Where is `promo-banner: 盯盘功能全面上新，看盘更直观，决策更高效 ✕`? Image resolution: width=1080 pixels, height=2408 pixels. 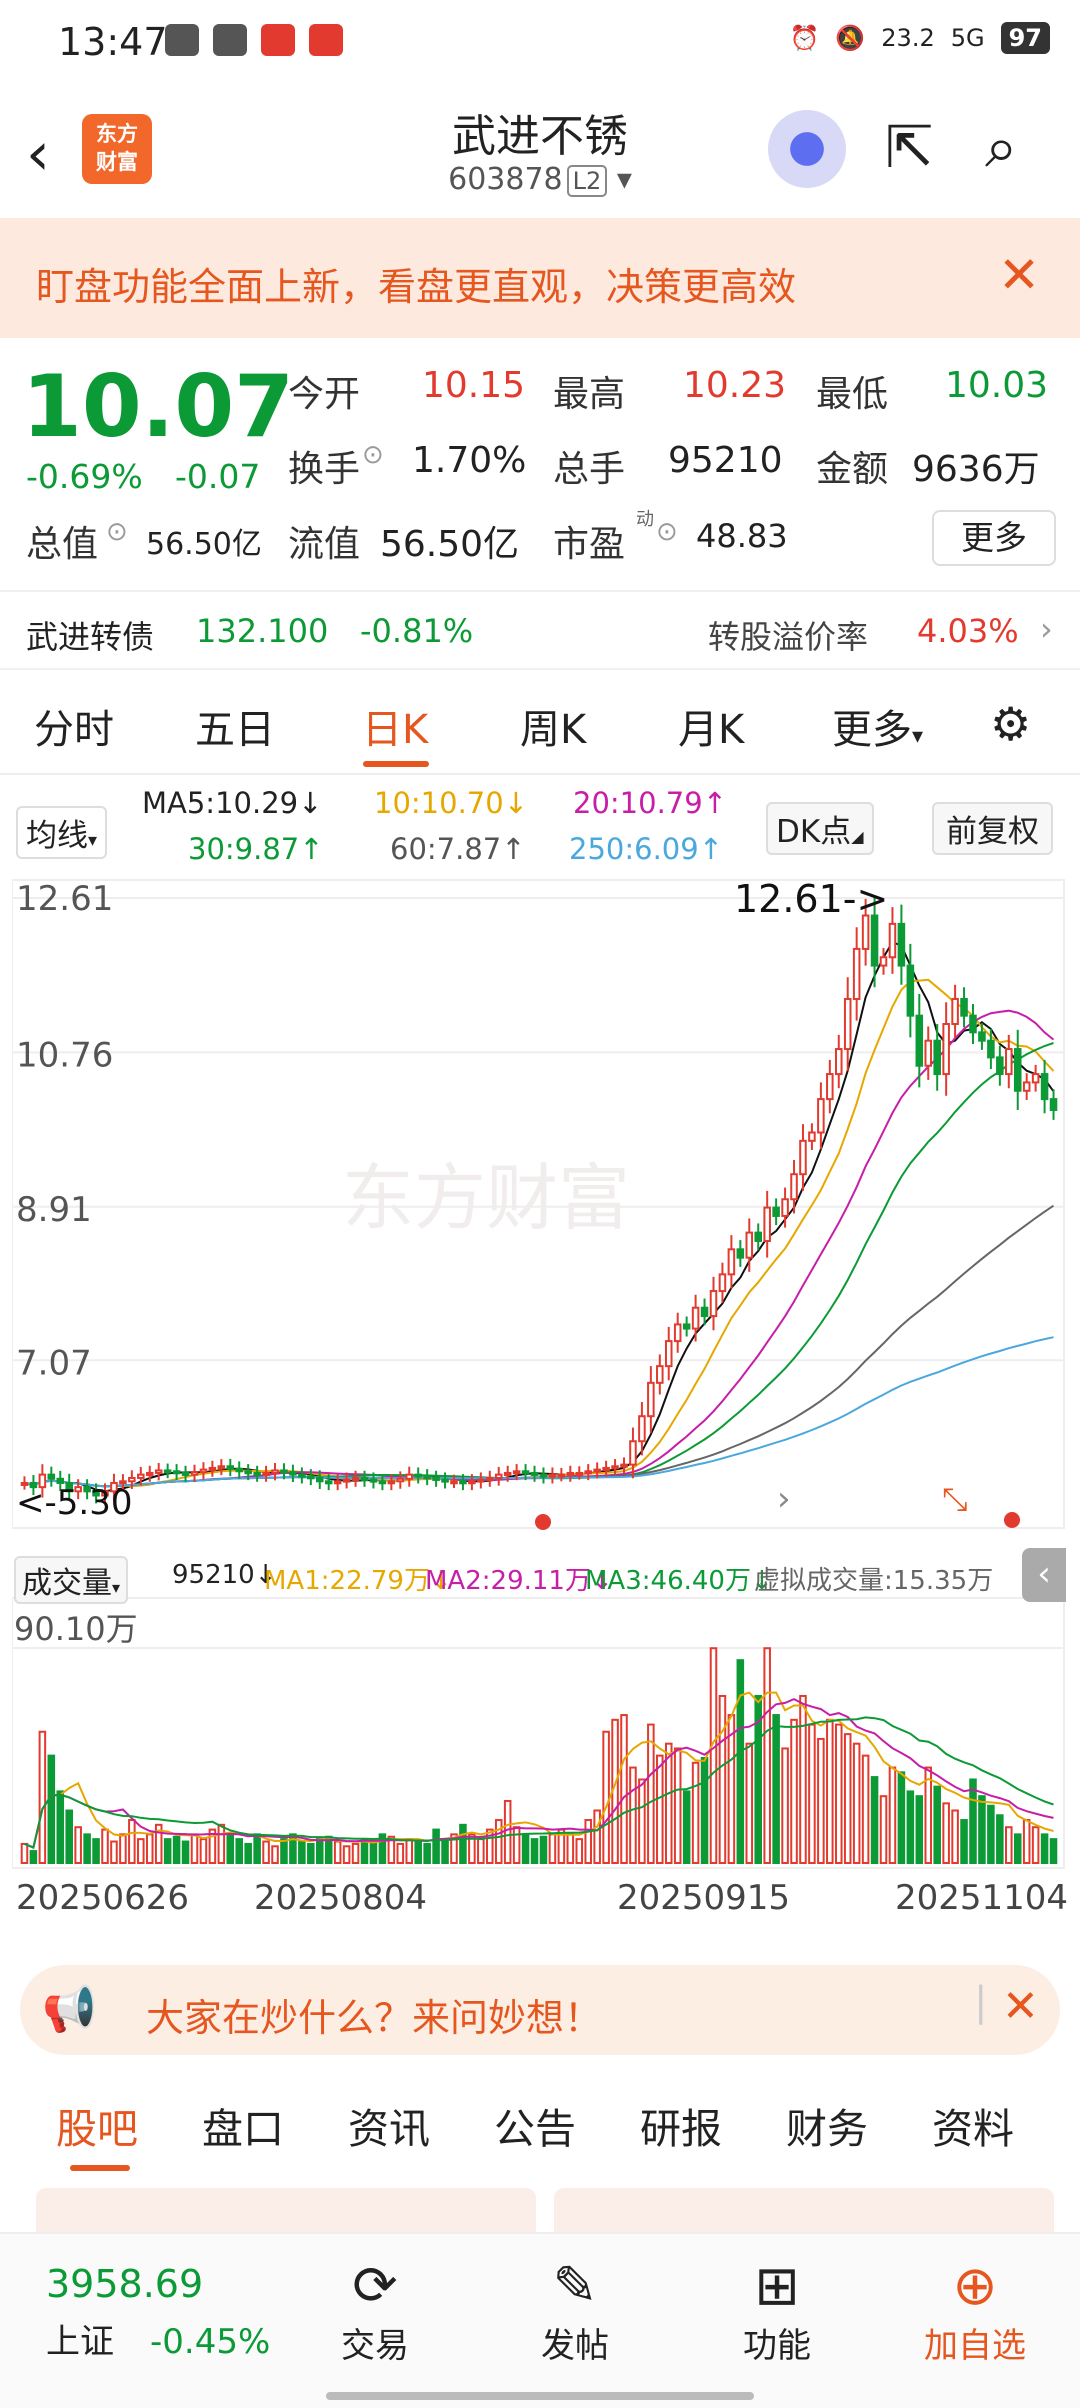 promo-banner: 盯盘功能全面上新，看盘更直观，决策更高效 ✕ is located at coordinates (540, 278).